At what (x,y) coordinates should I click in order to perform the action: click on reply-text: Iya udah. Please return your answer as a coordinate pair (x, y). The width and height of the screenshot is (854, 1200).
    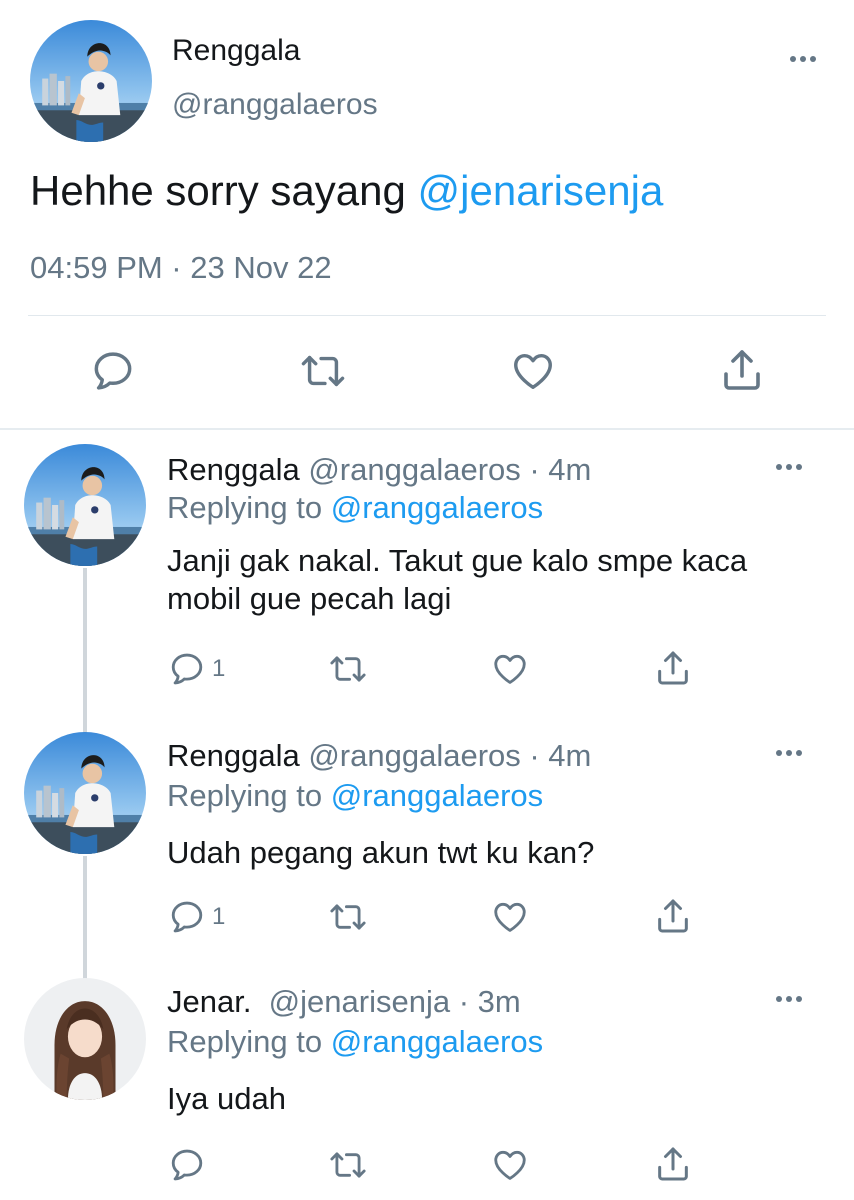
    Looking at the image, I should click on (226, 1098).